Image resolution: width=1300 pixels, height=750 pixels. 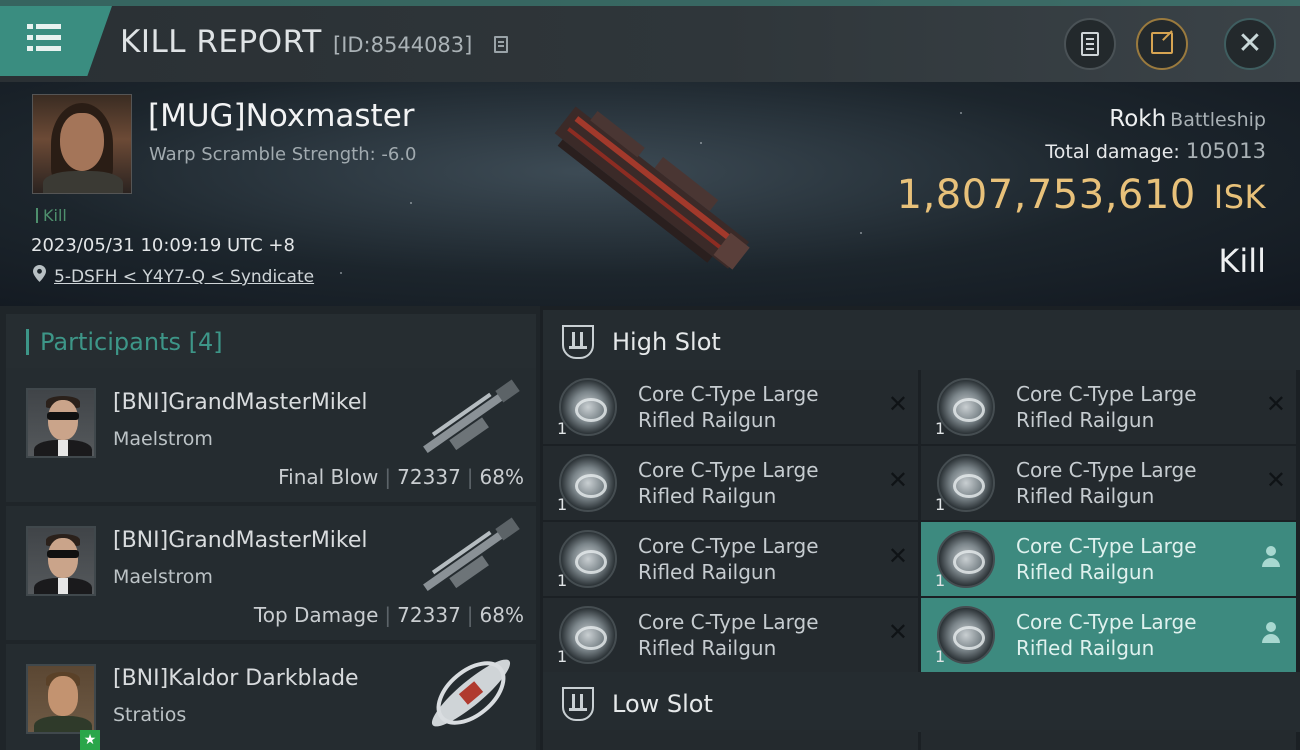 What do you see at coordinates (388, 615) in the screenshot?
I see `participant-stats: Top Damage | 72337 | 68%` at bounding box center [388, 615].